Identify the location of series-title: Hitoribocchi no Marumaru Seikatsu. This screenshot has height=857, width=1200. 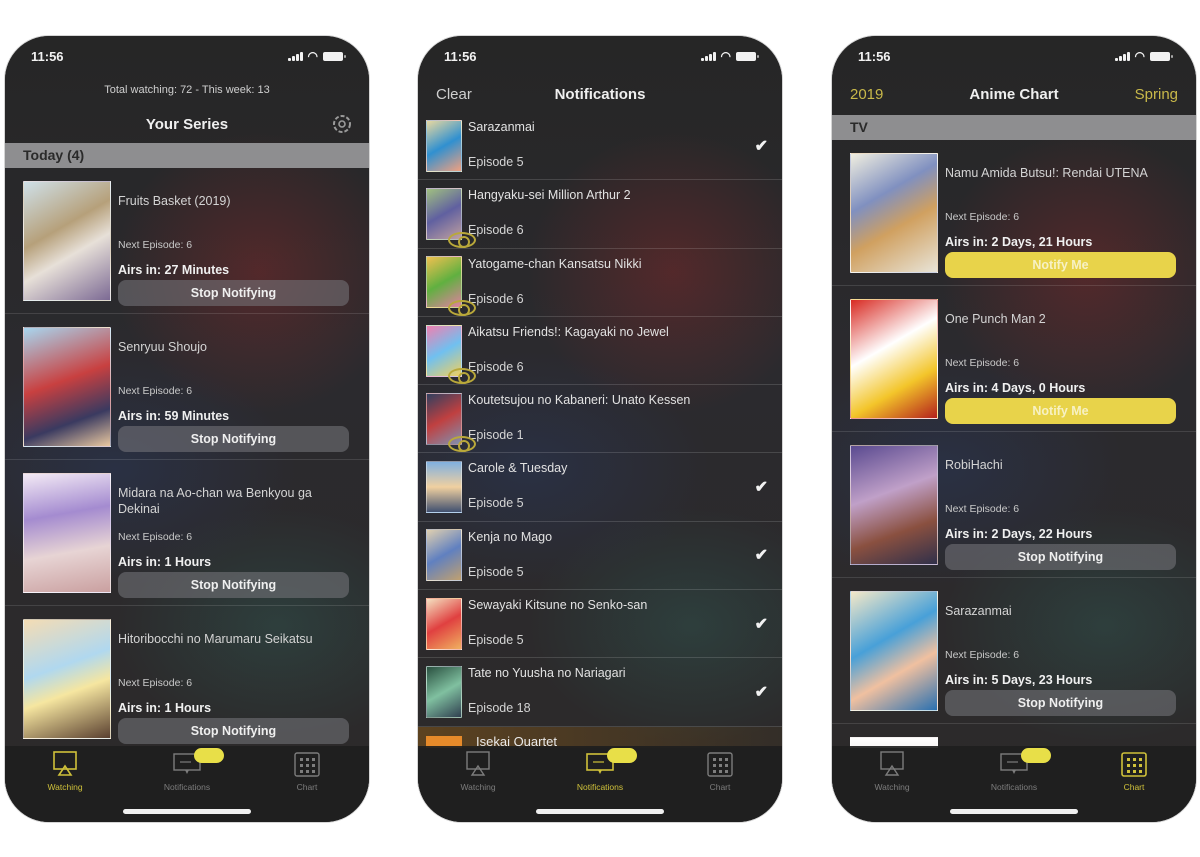
(215, 639).